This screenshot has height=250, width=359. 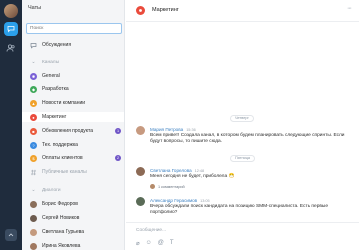 What do you see at coordinates (68, 131) in the screenshot?
I see `sidebar-item-label: Обновления продукта` at bounding box center [68, 131].